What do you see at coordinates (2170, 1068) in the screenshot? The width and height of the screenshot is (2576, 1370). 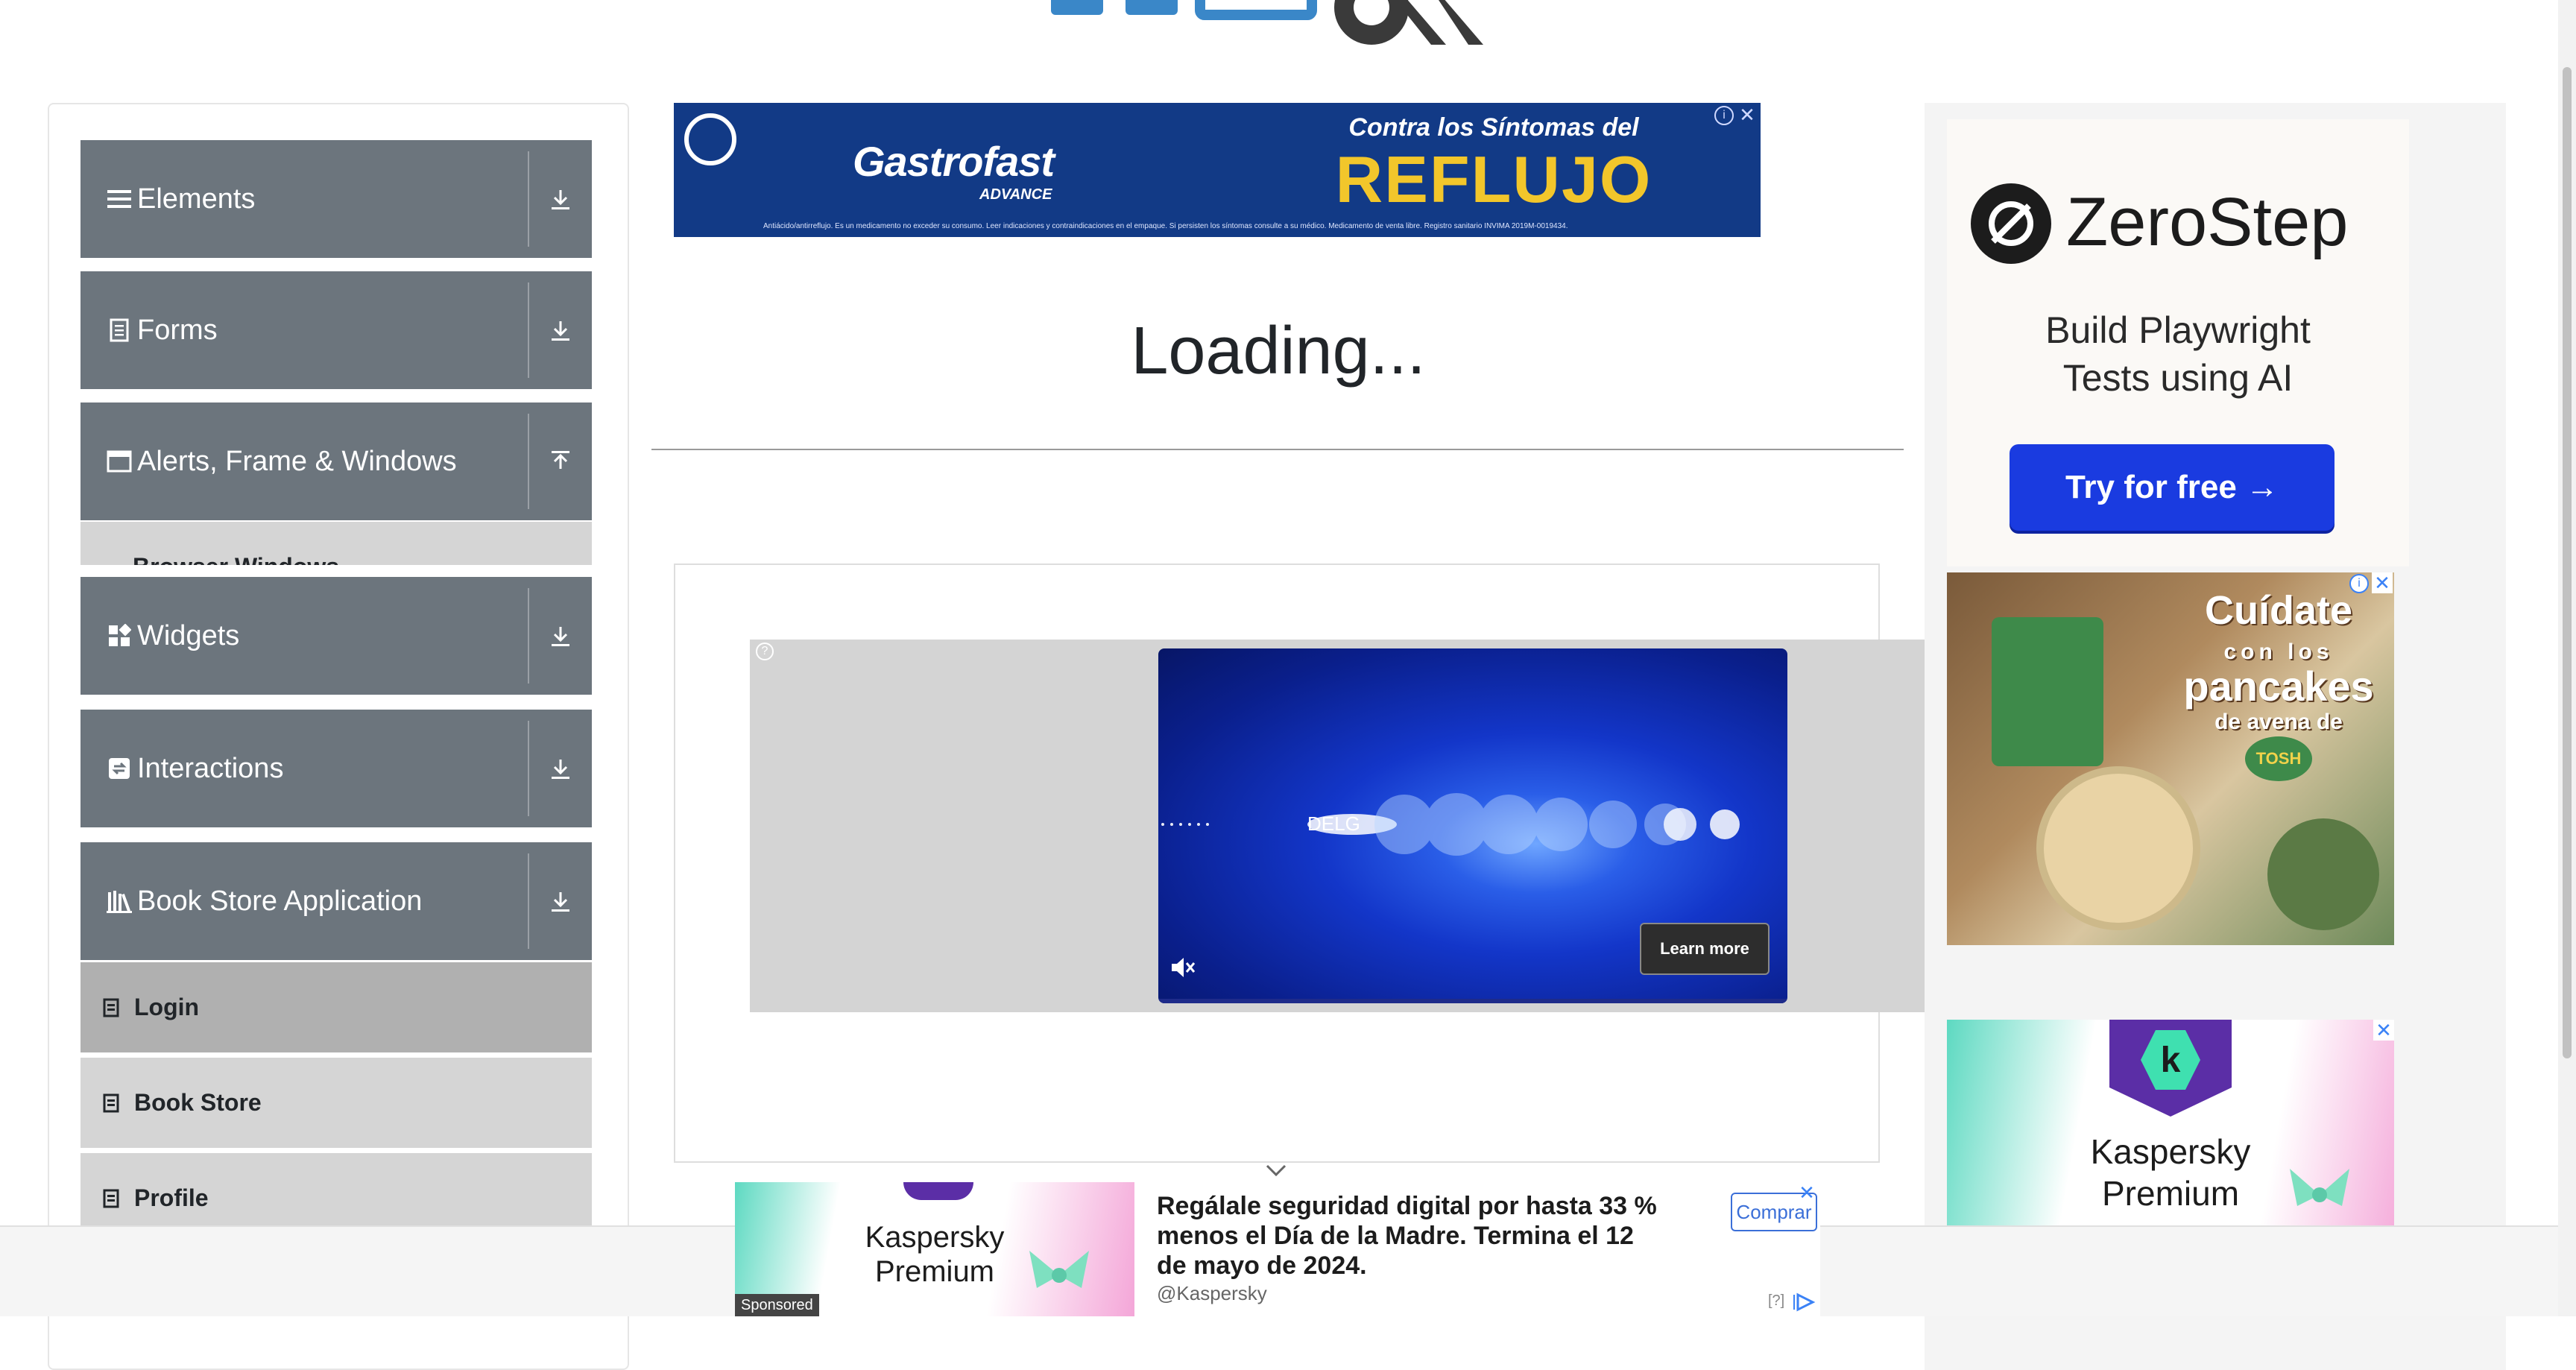 I see `kaspersky-logo-icon: k` at bounding box center [2170, 1068].